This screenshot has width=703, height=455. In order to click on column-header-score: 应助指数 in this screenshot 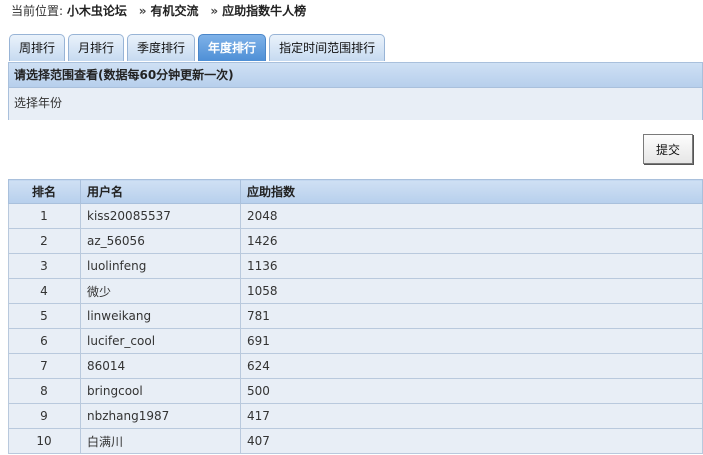, I will do `click(471, 191)`.